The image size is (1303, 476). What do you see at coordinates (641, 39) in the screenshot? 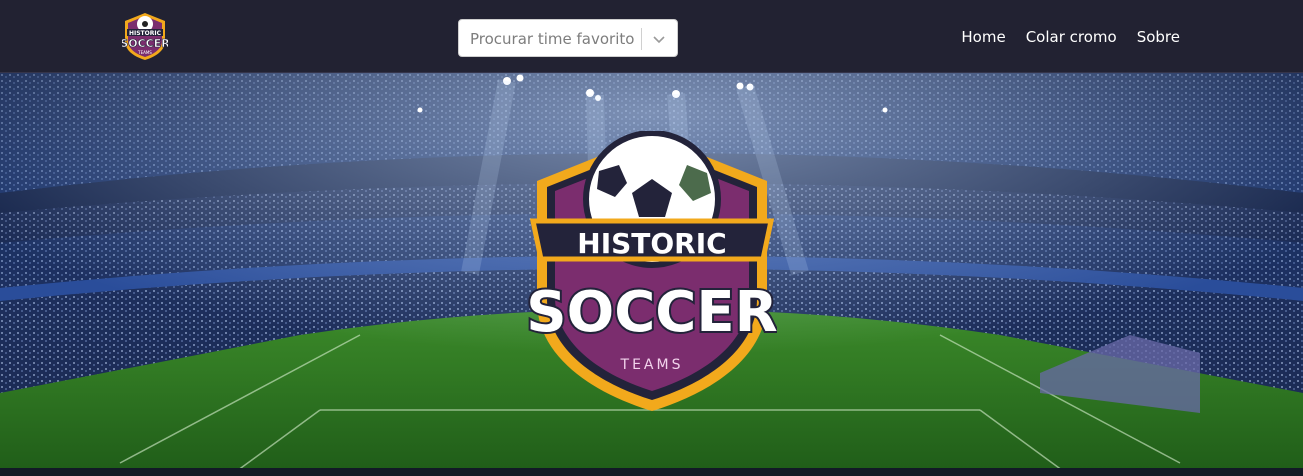
I see `search-divider` at bounding box center [641, 39].